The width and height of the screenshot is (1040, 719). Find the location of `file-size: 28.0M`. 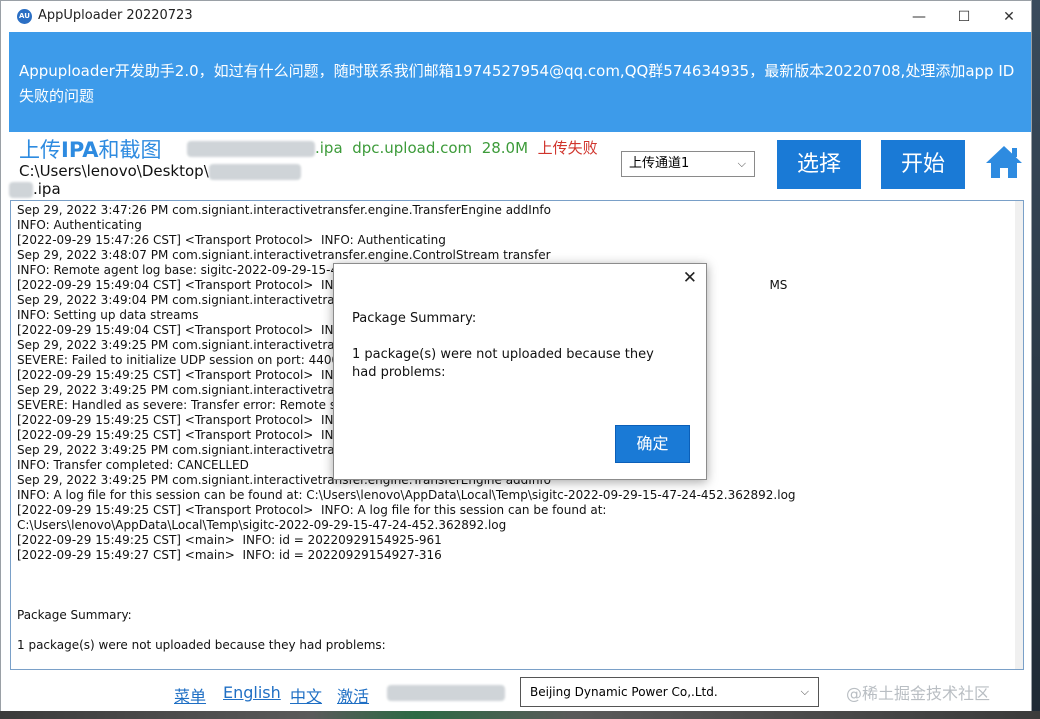

file-size: 28.0M is located at coordinates (505, 148).